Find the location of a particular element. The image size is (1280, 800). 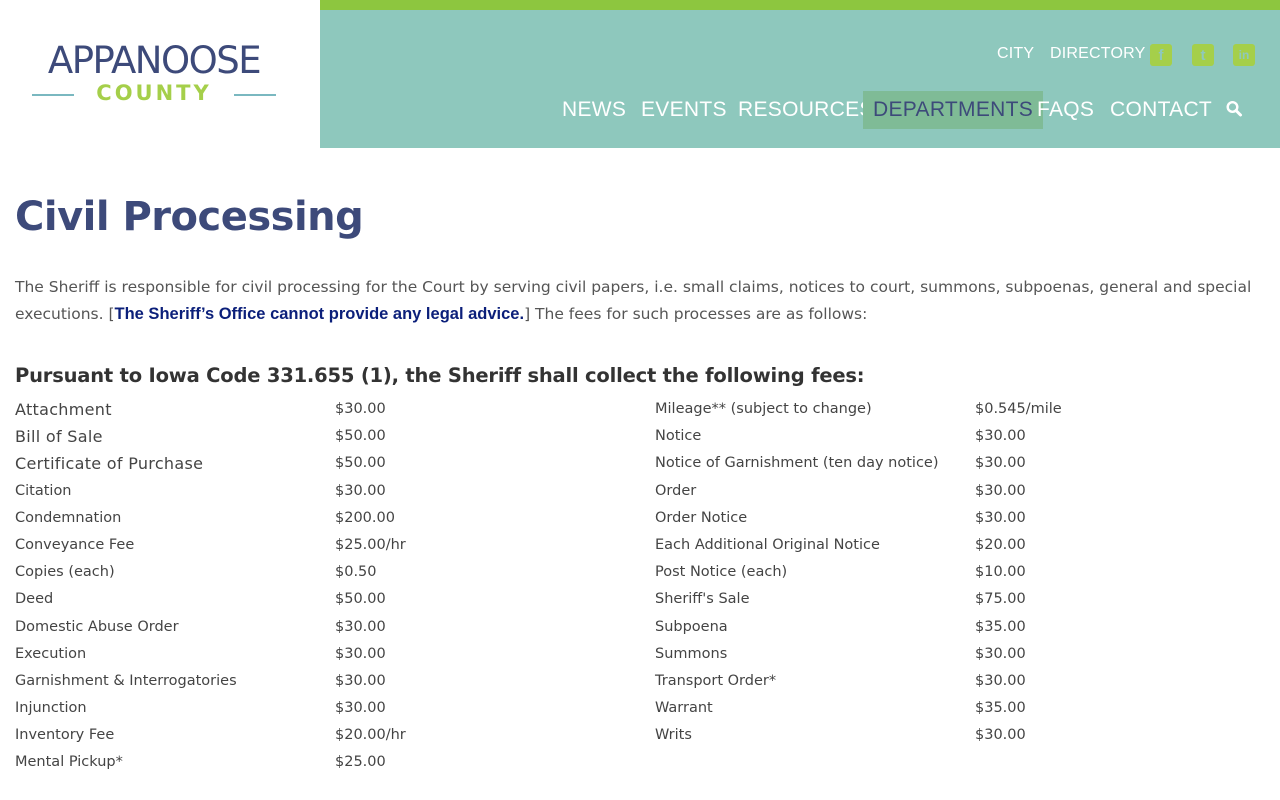

fee-row: Garnishment & Interrogatories $30.00 is located at coordinates (325, 682).